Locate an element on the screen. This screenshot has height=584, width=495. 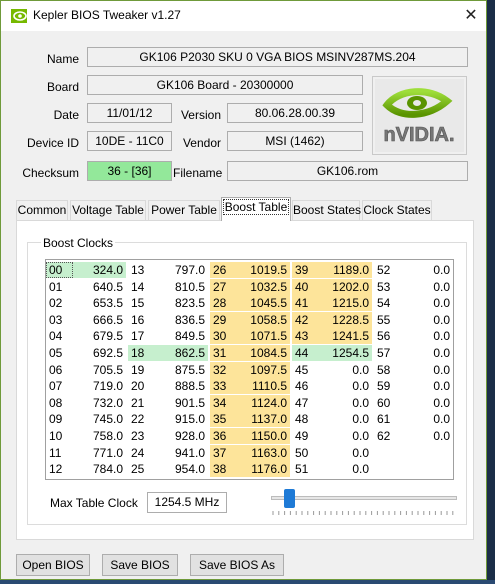
boost-clock-value-cell: 653.5 is located at coordinates (99, 303).